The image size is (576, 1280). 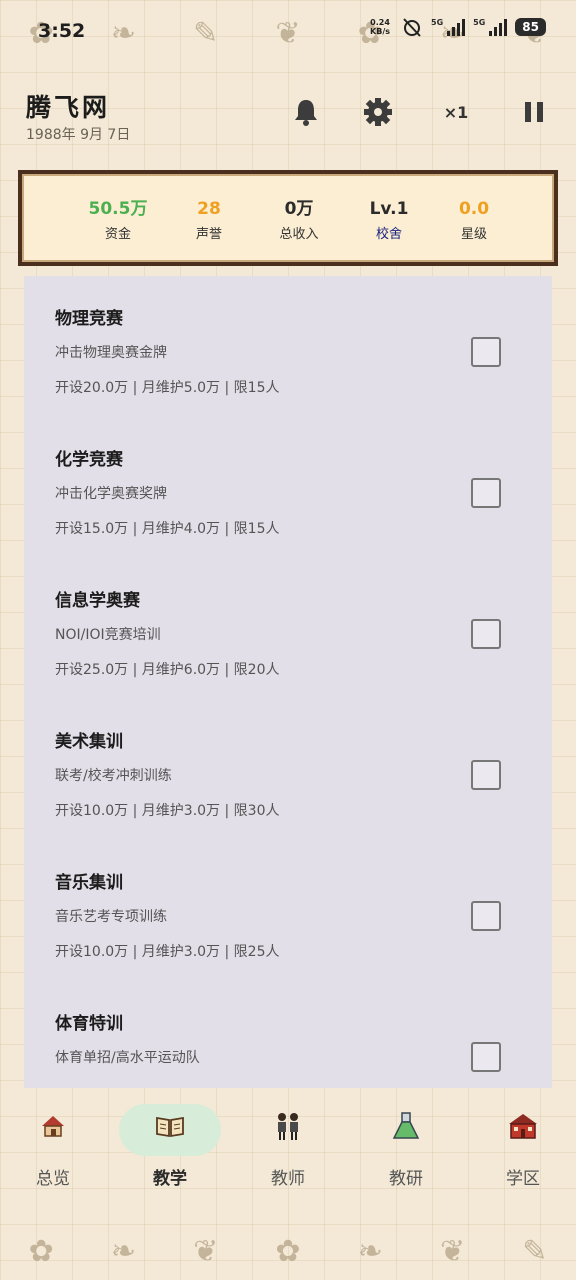 What do you see at coordinates (53, 1149) in the screenshot?
I see `nav-overview: 总览` at bounding box center [53, 1149].